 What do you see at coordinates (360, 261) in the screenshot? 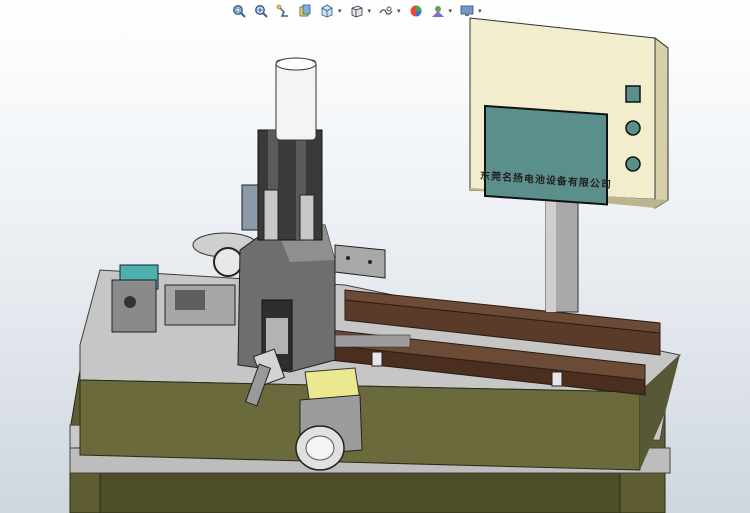
I see `right-block` at bounding box center [360, 261].